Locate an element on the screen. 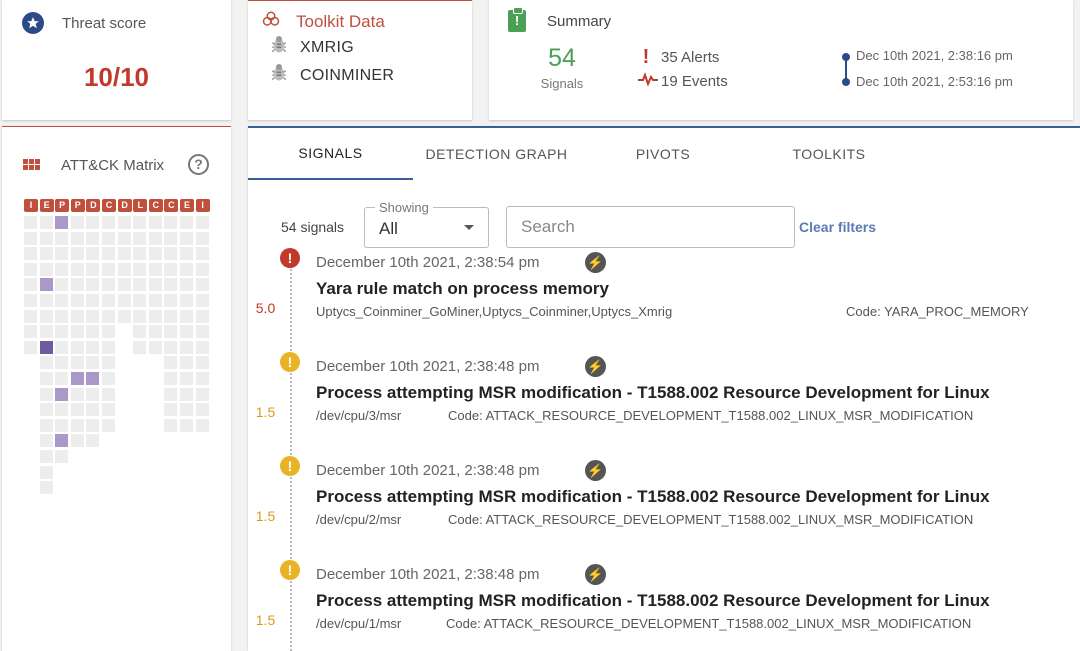 This screenshot has height=651, width=1080. tab-toolkits: TOOLKITS is located at coordinates (829, 154).